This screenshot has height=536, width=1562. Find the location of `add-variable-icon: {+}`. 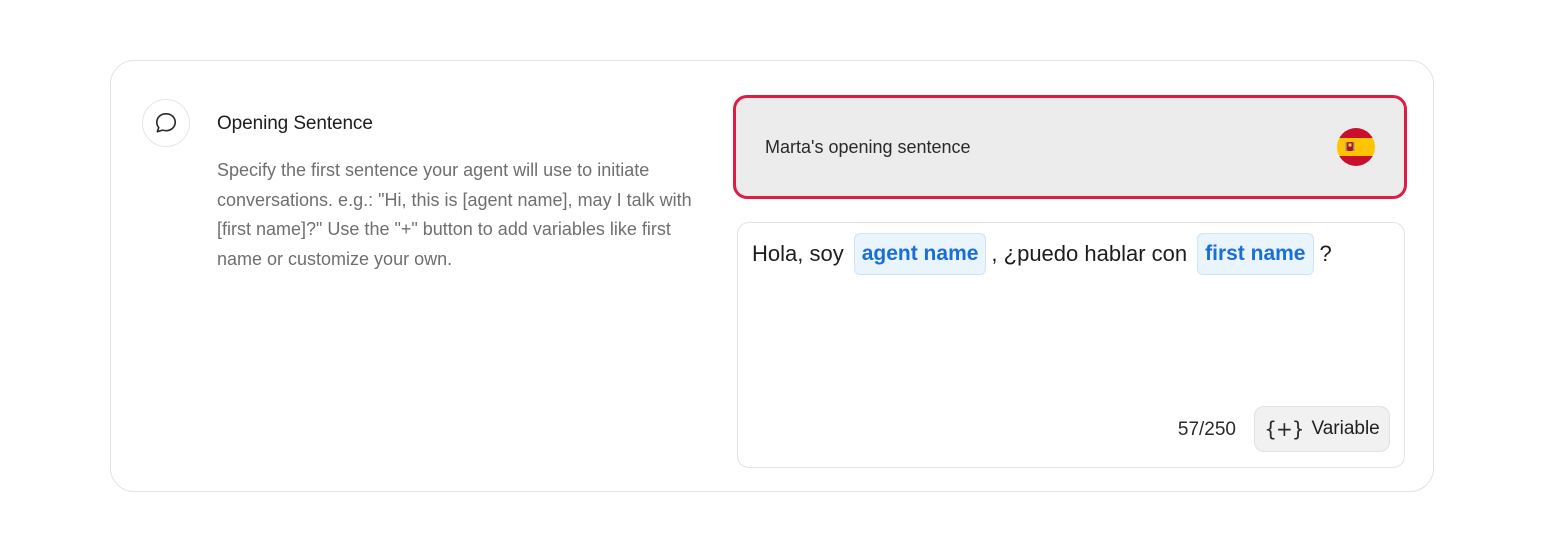

add-variable-icon: {+} is located at coordinates (1284, 429).